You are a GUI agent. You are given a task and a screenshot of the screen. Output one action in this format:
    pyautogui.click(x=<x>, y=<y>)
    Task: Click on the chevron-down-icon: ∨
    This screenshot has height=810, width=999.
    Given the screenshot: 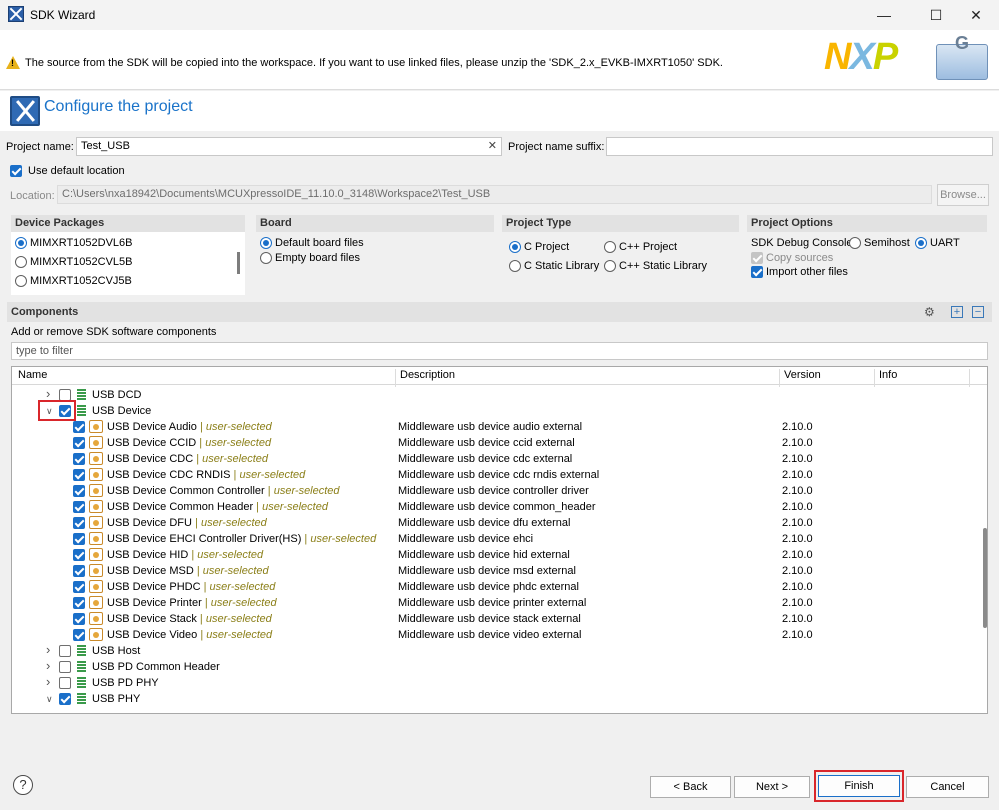 What is the action you would take?
    pyautogui.click(x=49, y=699)
    